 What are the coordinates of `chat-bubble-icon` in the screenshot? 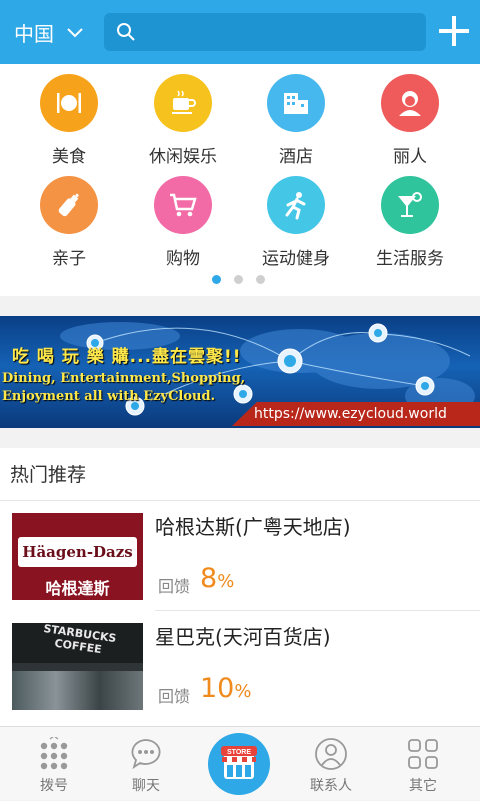 It's located at (146, 754).